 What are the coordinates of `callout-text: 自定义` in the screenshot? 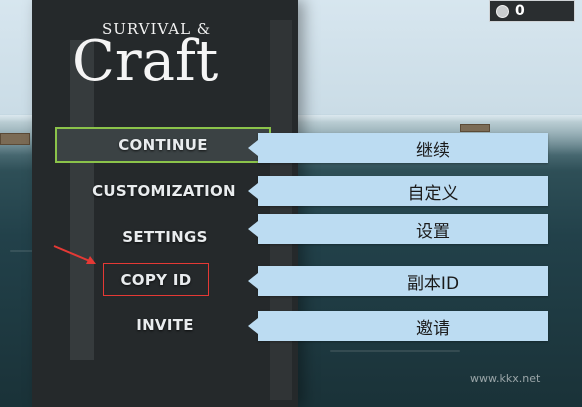 It's located at (433, 193).